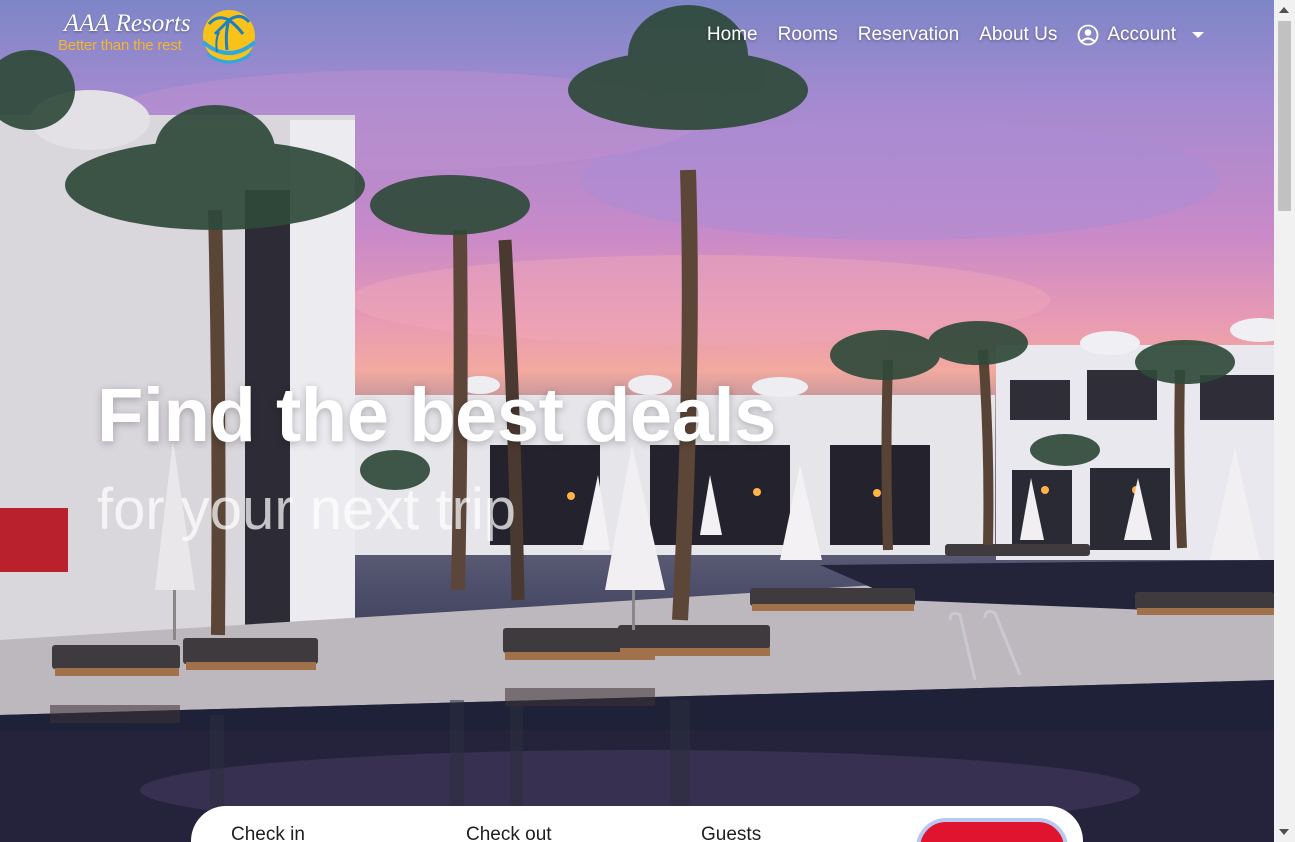 Image resolution: width=1295 pixels, height=842 pixels. Describe the element at coordinates (732, 35) in the screenshot. I see `nav-home-link: Home` at that location.